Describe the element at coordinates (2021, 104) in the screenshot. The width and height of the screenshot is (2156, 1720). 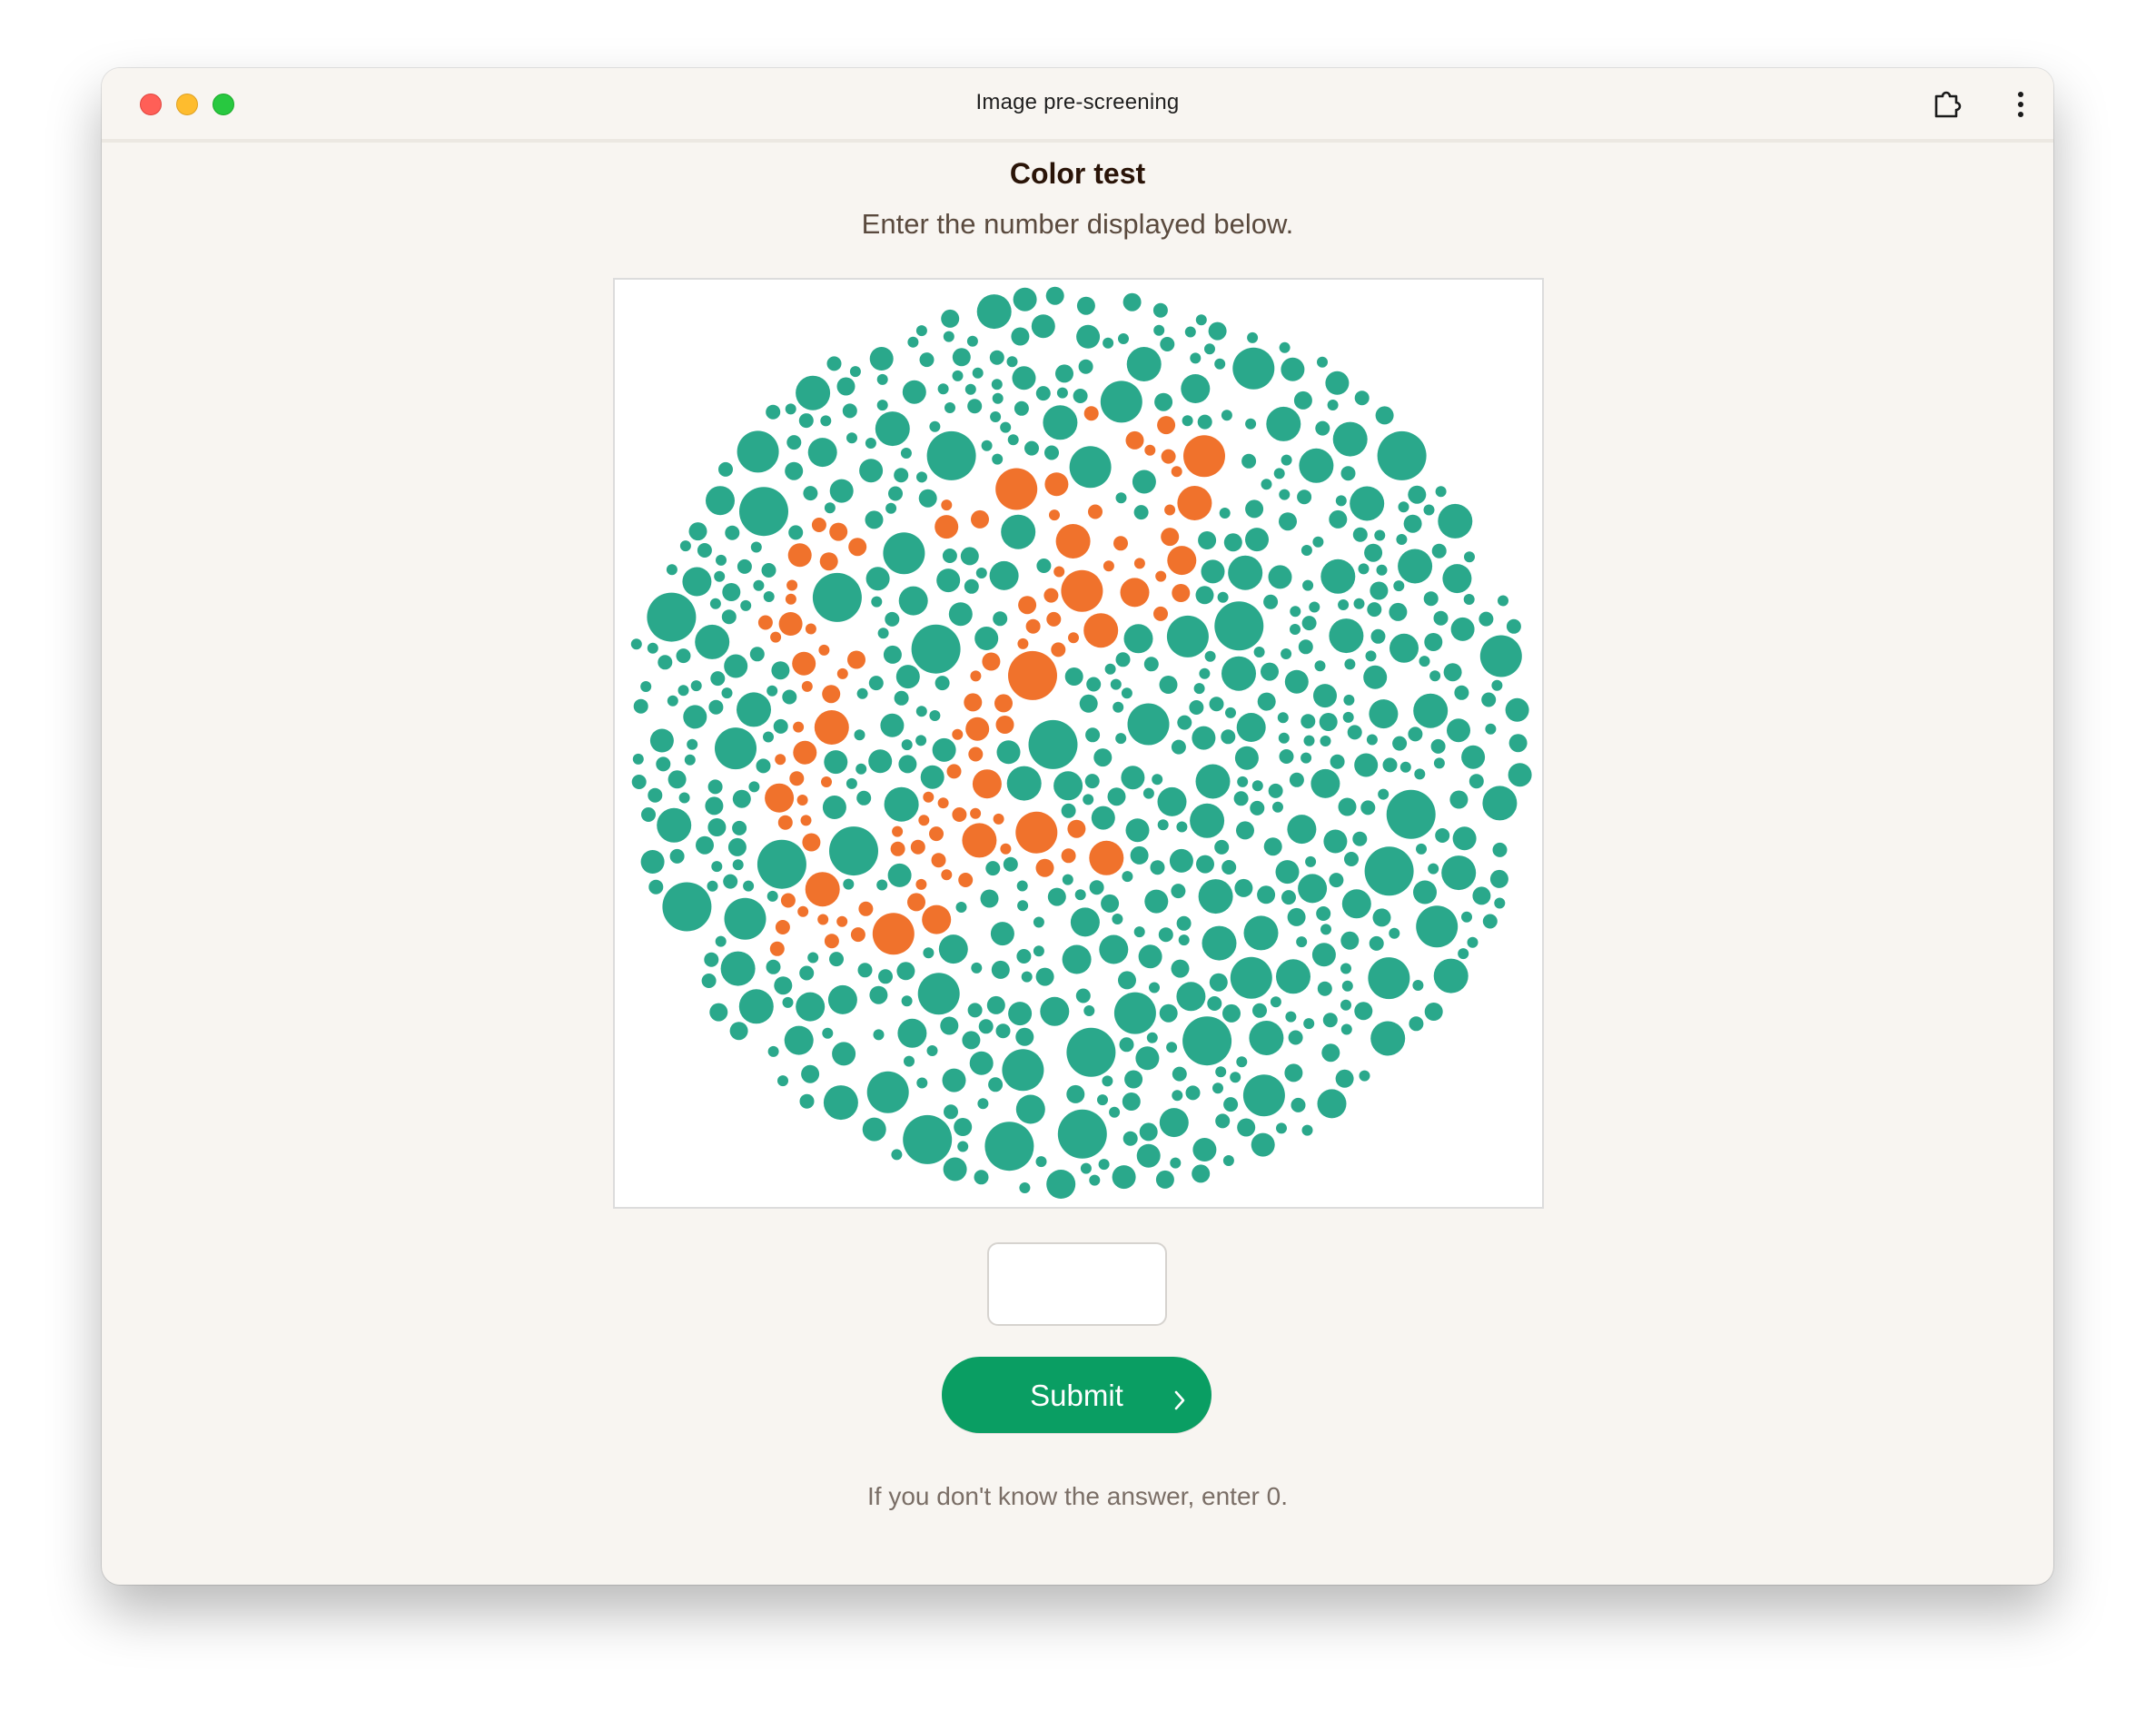
I see `more-options-icon` at that location.